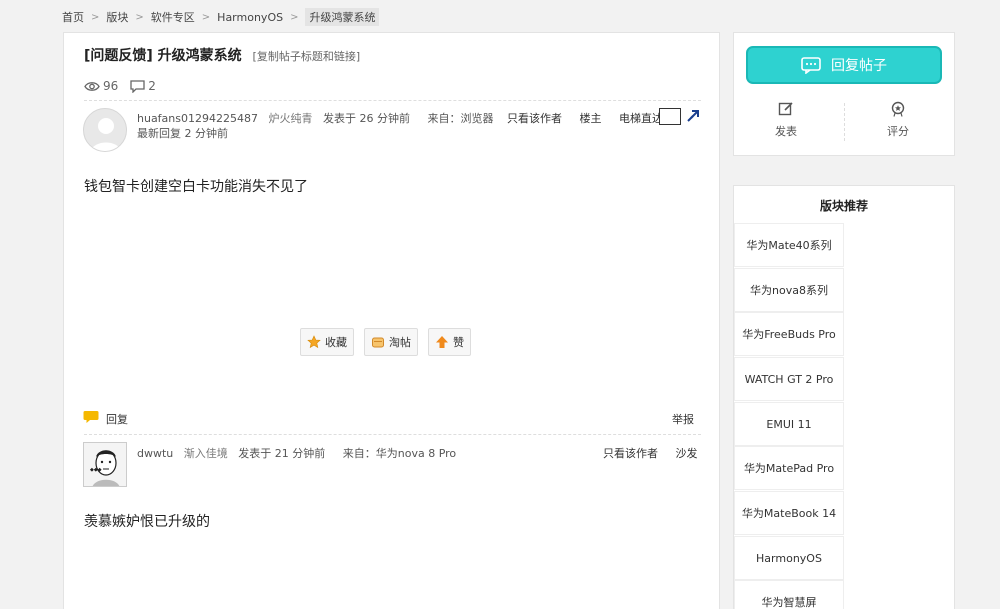 This screenshot has width=1000, height=609. Describe the element at coordinates (342, 17) in the screenshot. I see `breadcrumb-current: 升级鸿蒙系统` at that location.